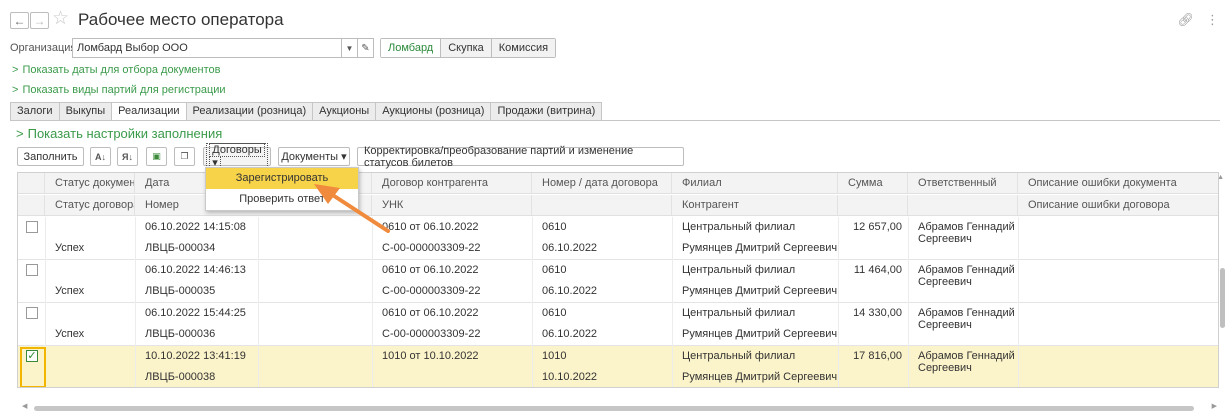  Describe the element at coordinates (411, 48) in the screenshot. I see `segment-lombard: Ломбард` at that location.